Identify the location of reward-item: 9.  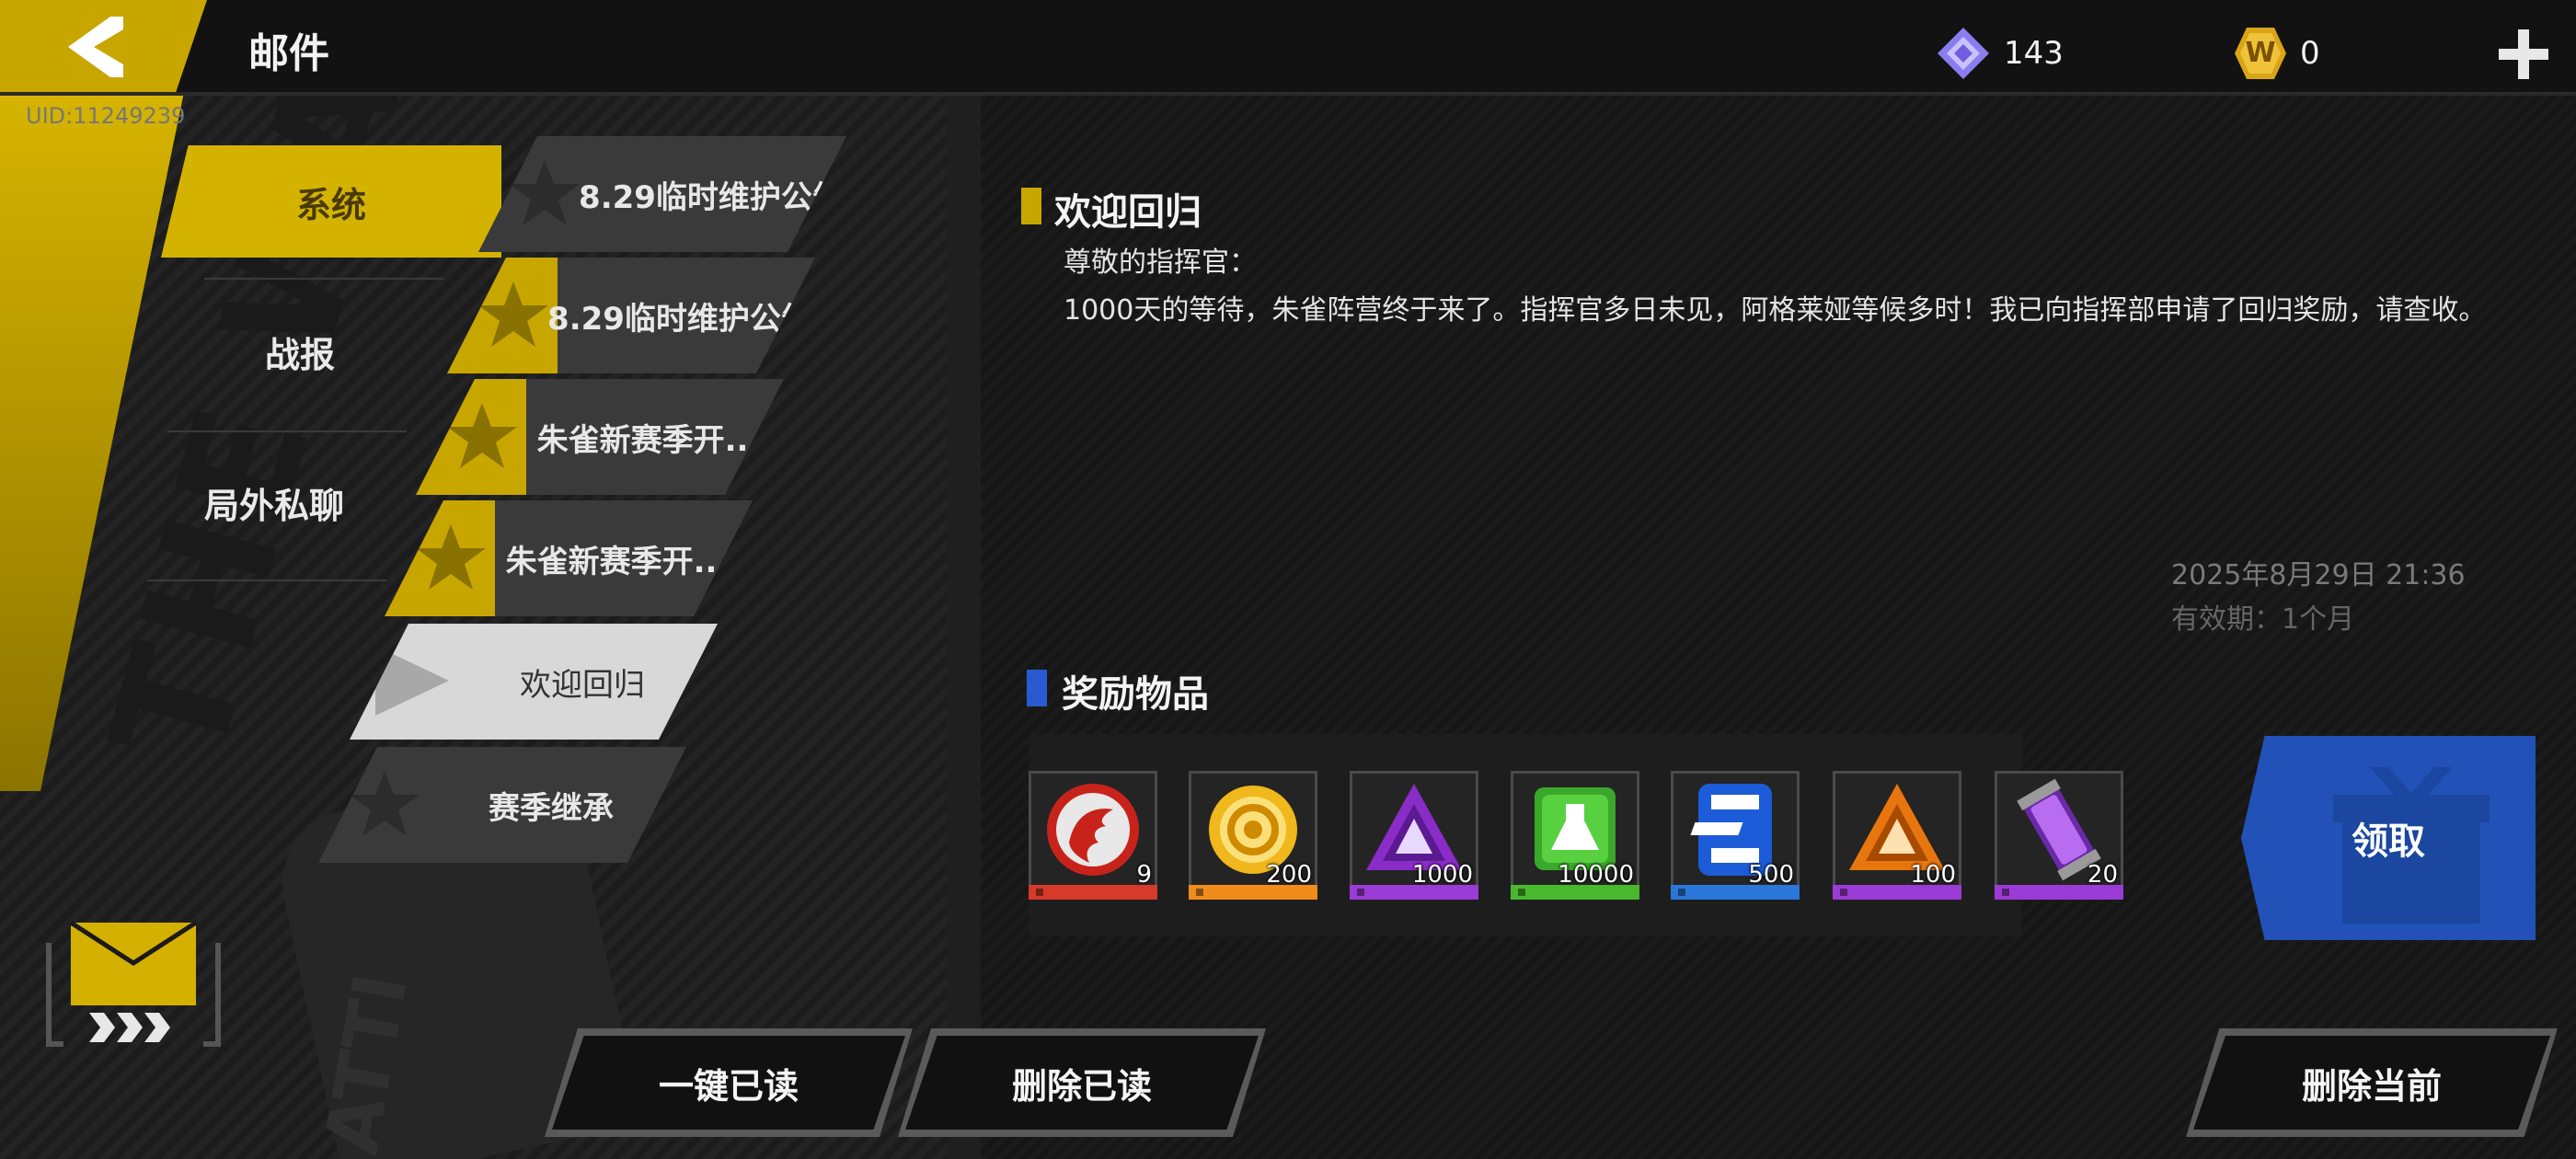
(1093, 835).